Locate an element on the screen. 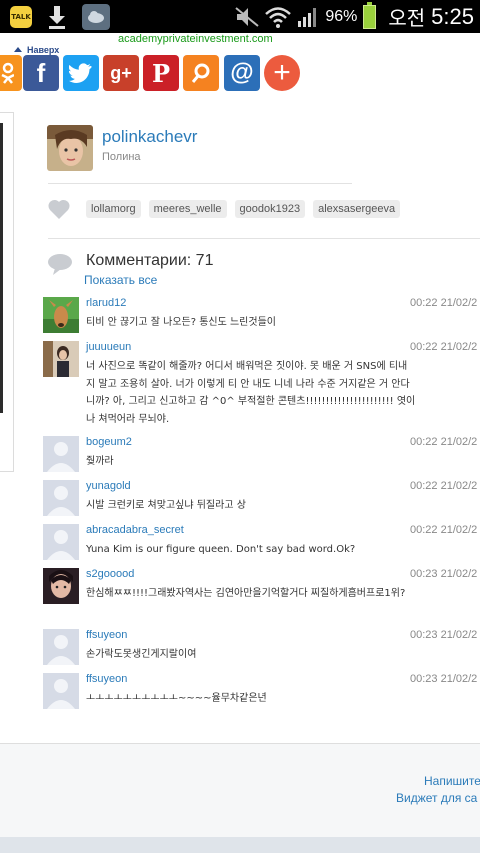  clock-ampm: 오전 is located at coordinates (407, 18).